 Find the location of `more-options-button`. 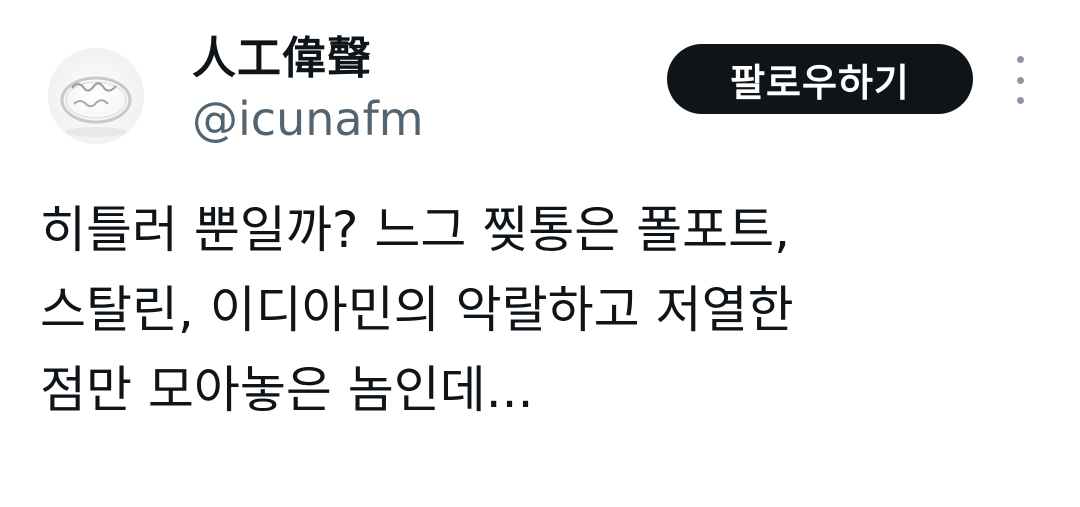

more-options-button is located at coordinates (1020, 80).